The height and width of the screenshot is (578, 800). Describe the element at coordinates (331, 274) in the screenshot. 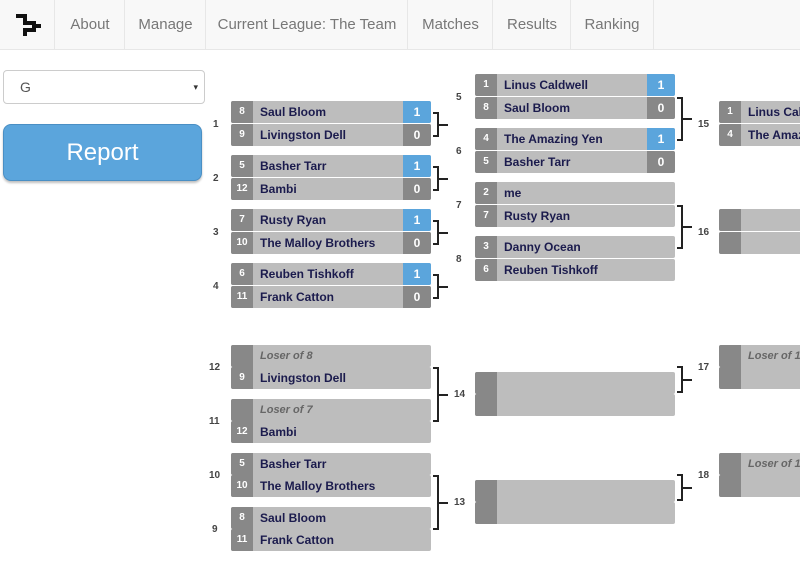

I see `bracket-team-slot: 6 Reuben Tishkoff 1` at that location.